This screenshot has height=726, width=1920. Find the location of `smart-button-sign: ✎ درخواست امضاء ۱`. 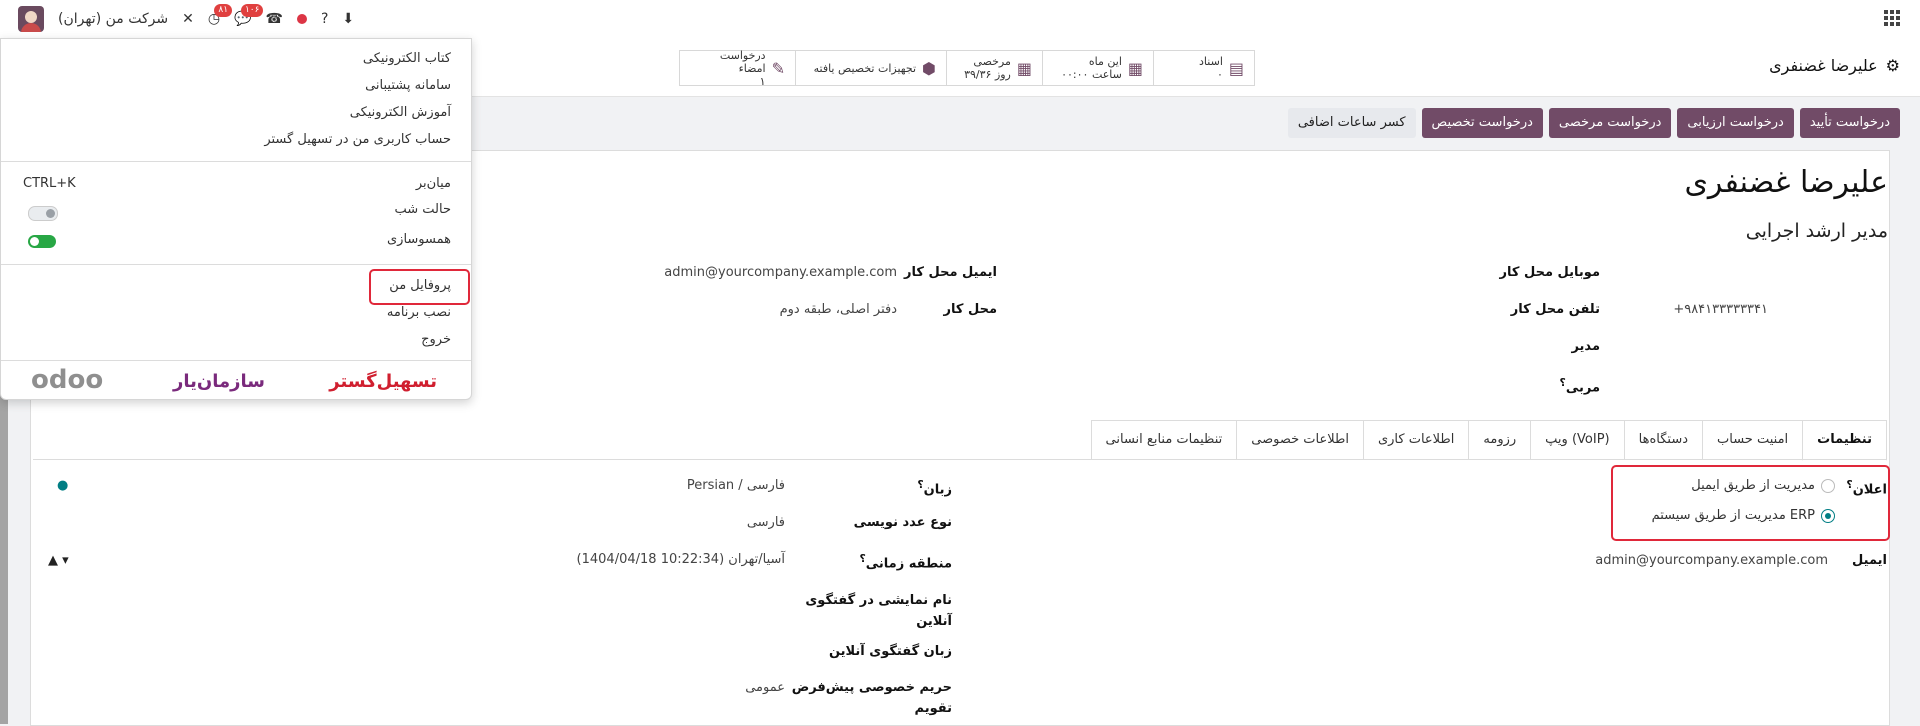

smart-button-sign: ✎ درخواست امضاء ۱ is located at coordinates (737, 68).